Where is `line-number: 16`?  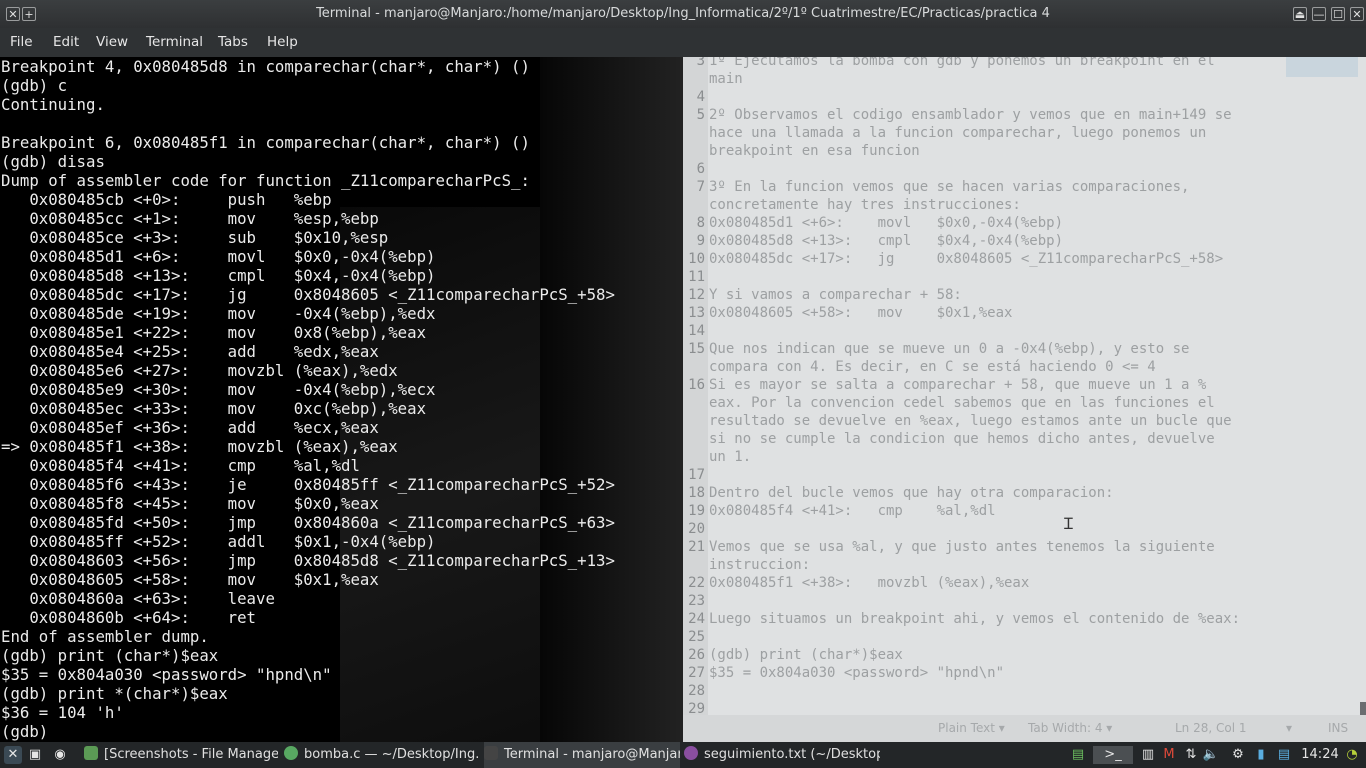 line-number: 16 is located at coordinates (696, 385).